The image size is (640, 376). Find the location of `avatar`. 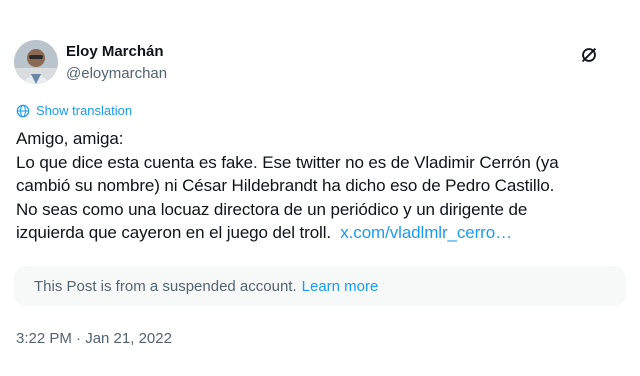

avatar is located at coordinates (36, 62).